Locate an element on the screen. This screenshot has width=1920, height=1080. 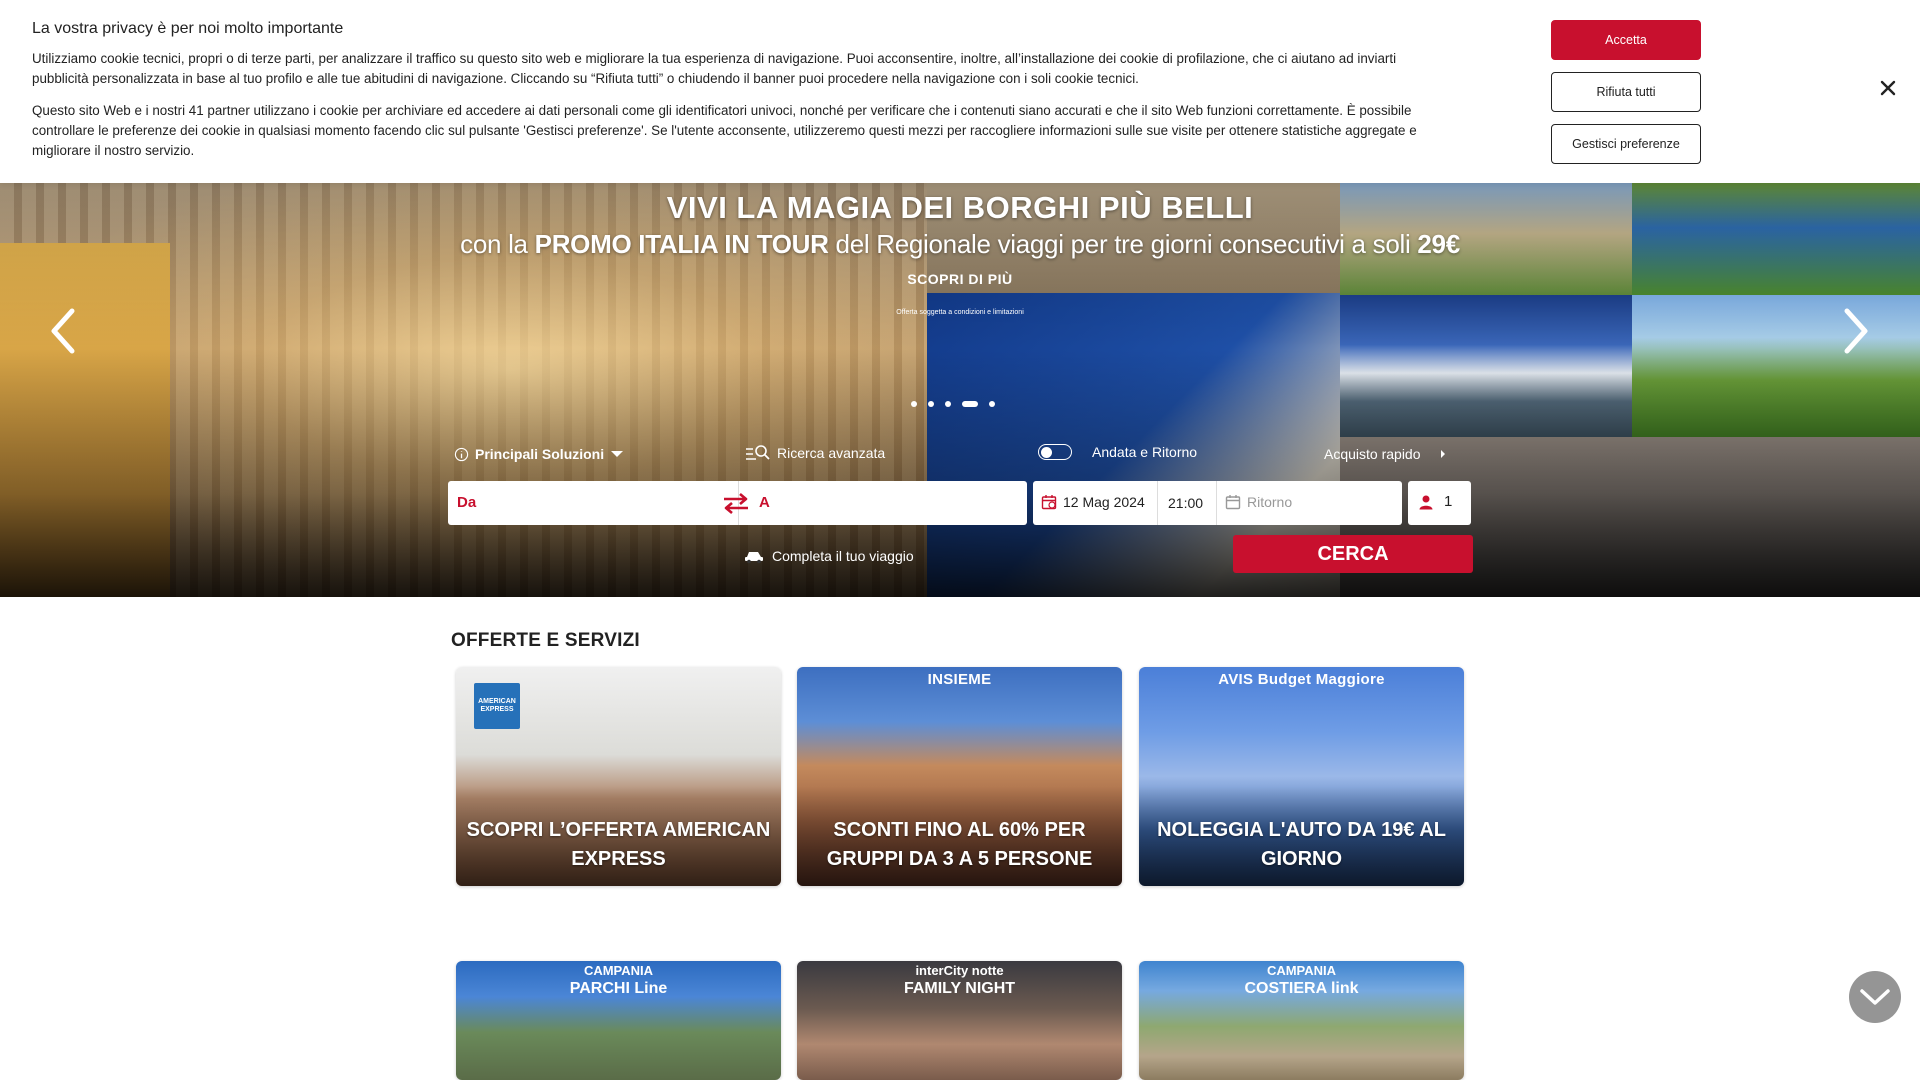
close-icon is located at coordinates (1888, 88).